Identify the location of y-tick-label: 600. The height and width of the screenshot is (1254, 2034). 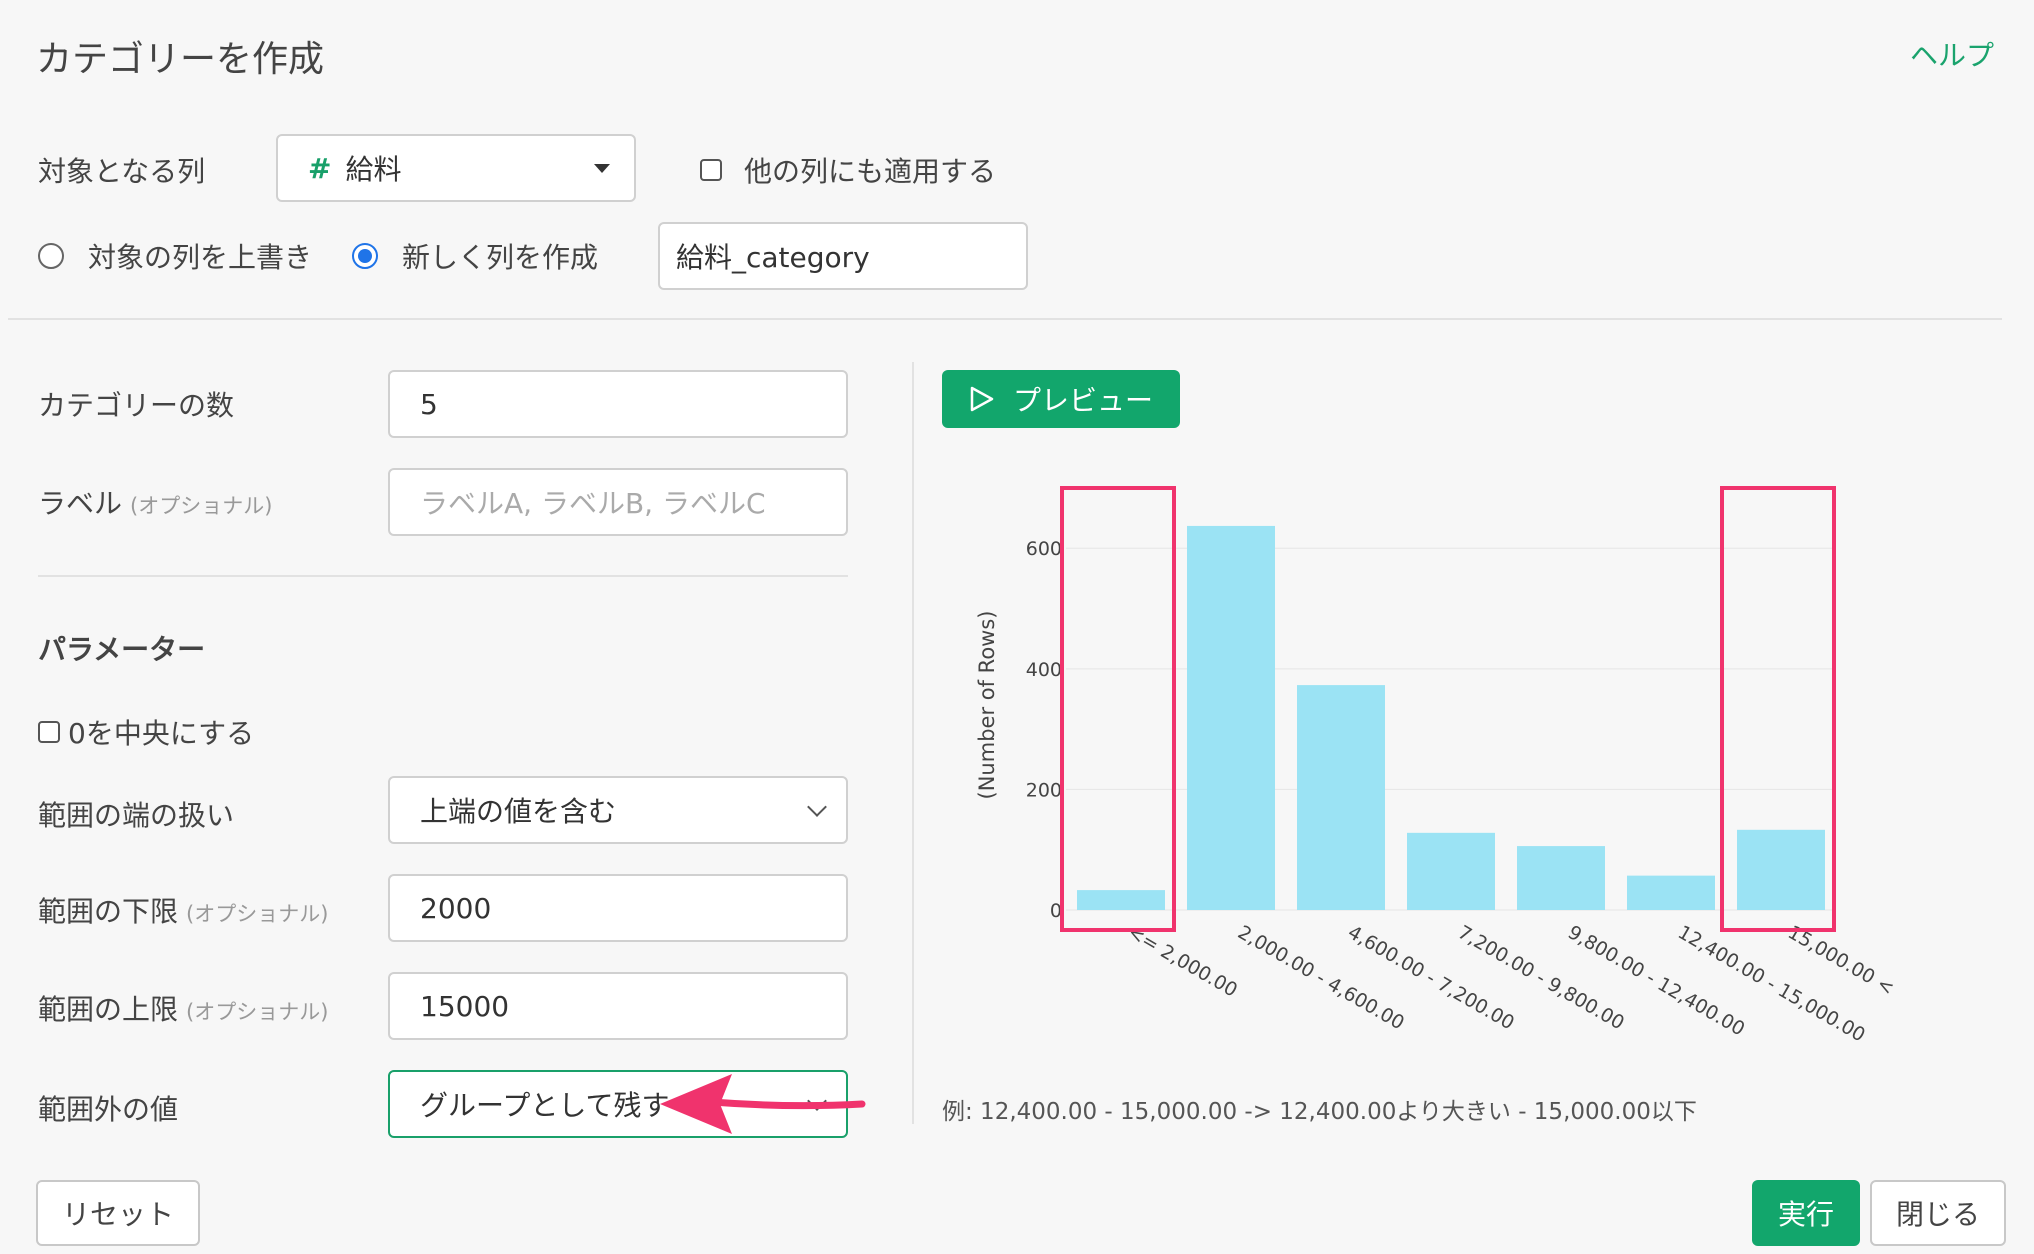
(1044, 549).